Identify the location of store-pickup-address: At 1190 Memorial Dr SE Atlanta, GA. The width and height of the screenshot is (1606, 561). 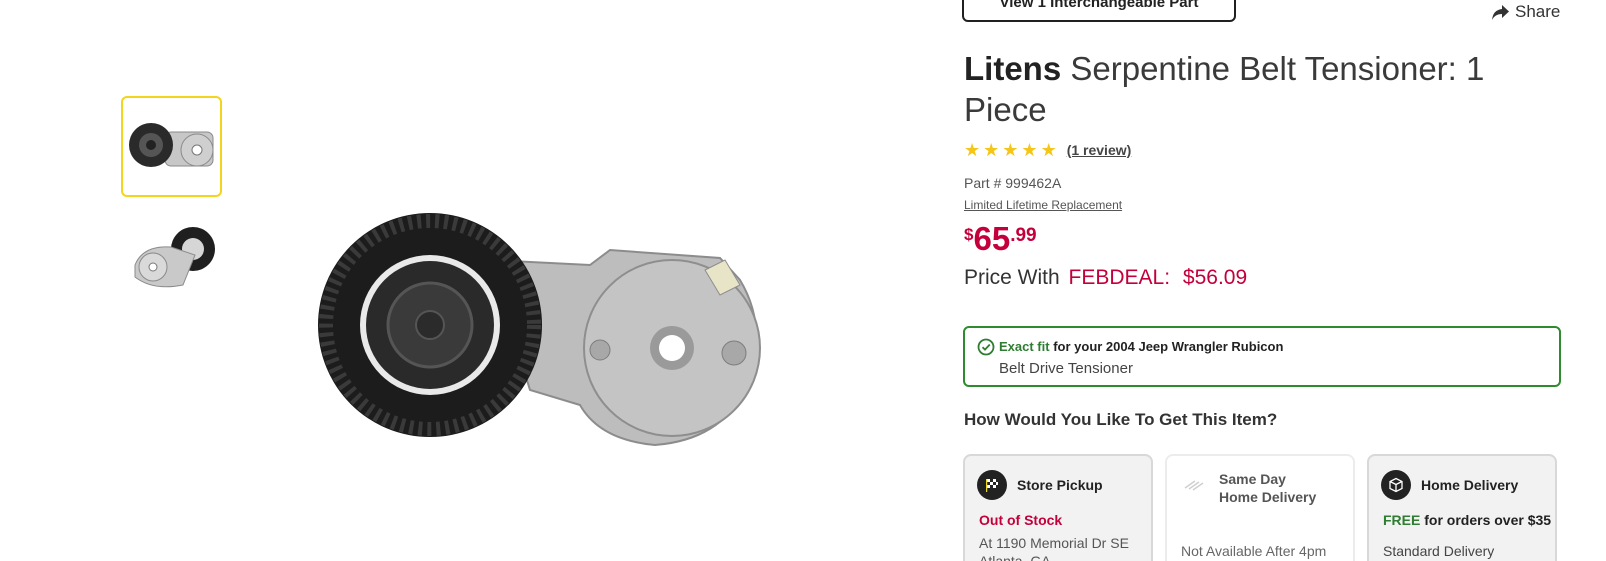
(1054, 547).